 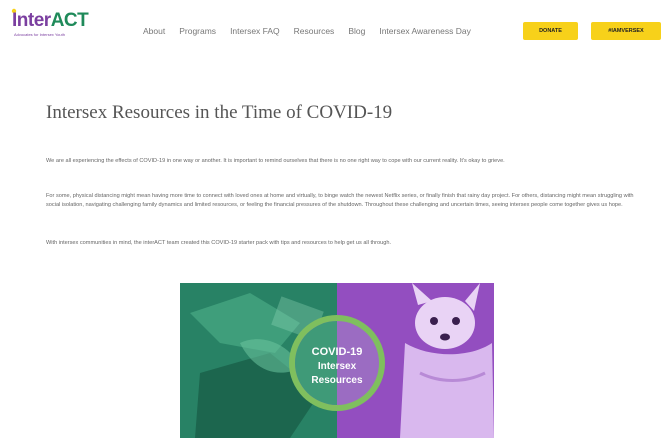 I want to click on nav-item-intersex-awareness-day: Intersex Awareness Day, so click(x=425, y=31).